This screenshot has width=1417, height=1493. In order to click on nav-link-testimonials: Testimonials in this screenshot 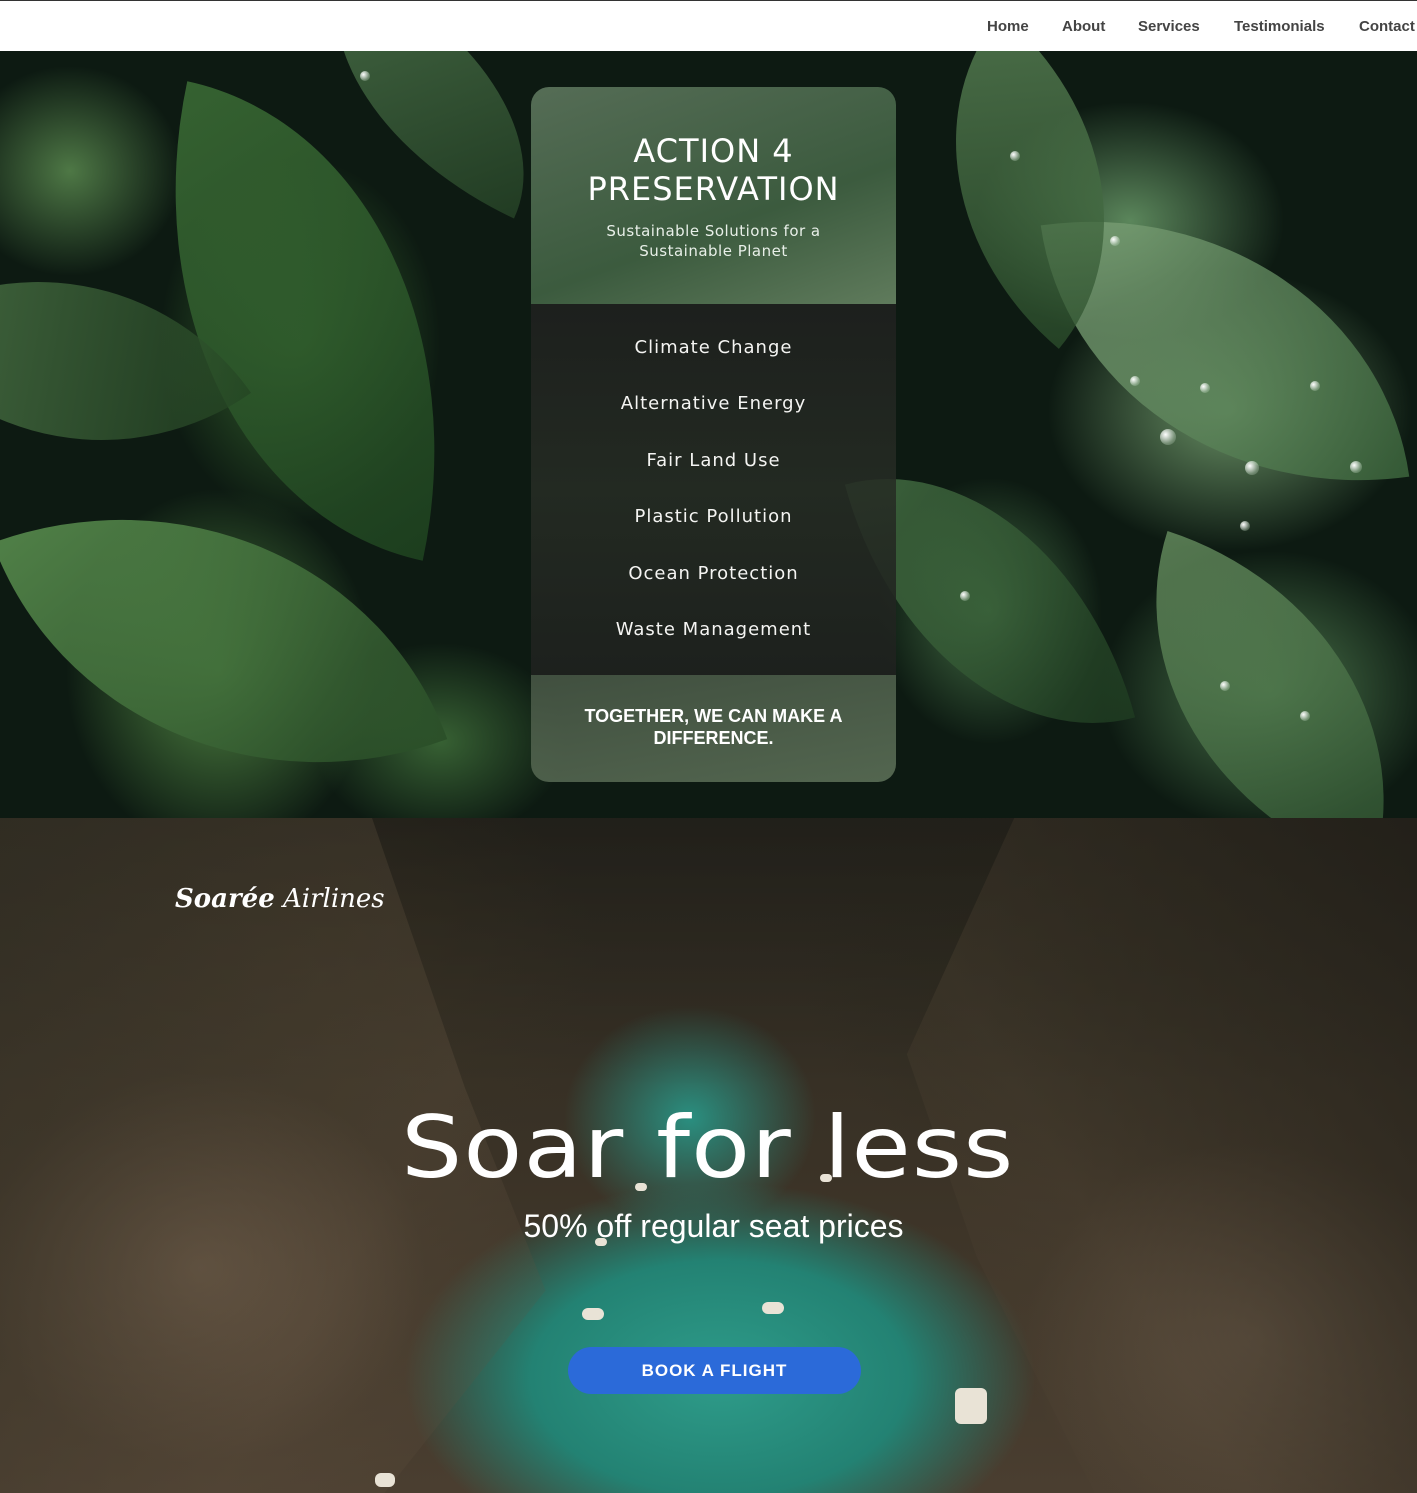, I will do `click(1279, 26)`.